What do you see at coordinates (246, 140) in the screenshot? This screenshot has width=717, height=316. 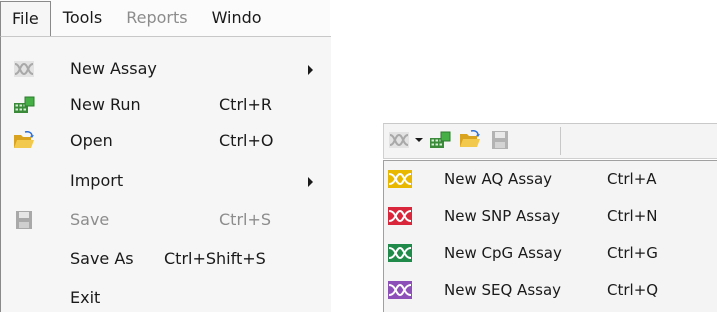 I see `menu-item-shortcut: Ctrl+O` at bounding box center [246, 140].